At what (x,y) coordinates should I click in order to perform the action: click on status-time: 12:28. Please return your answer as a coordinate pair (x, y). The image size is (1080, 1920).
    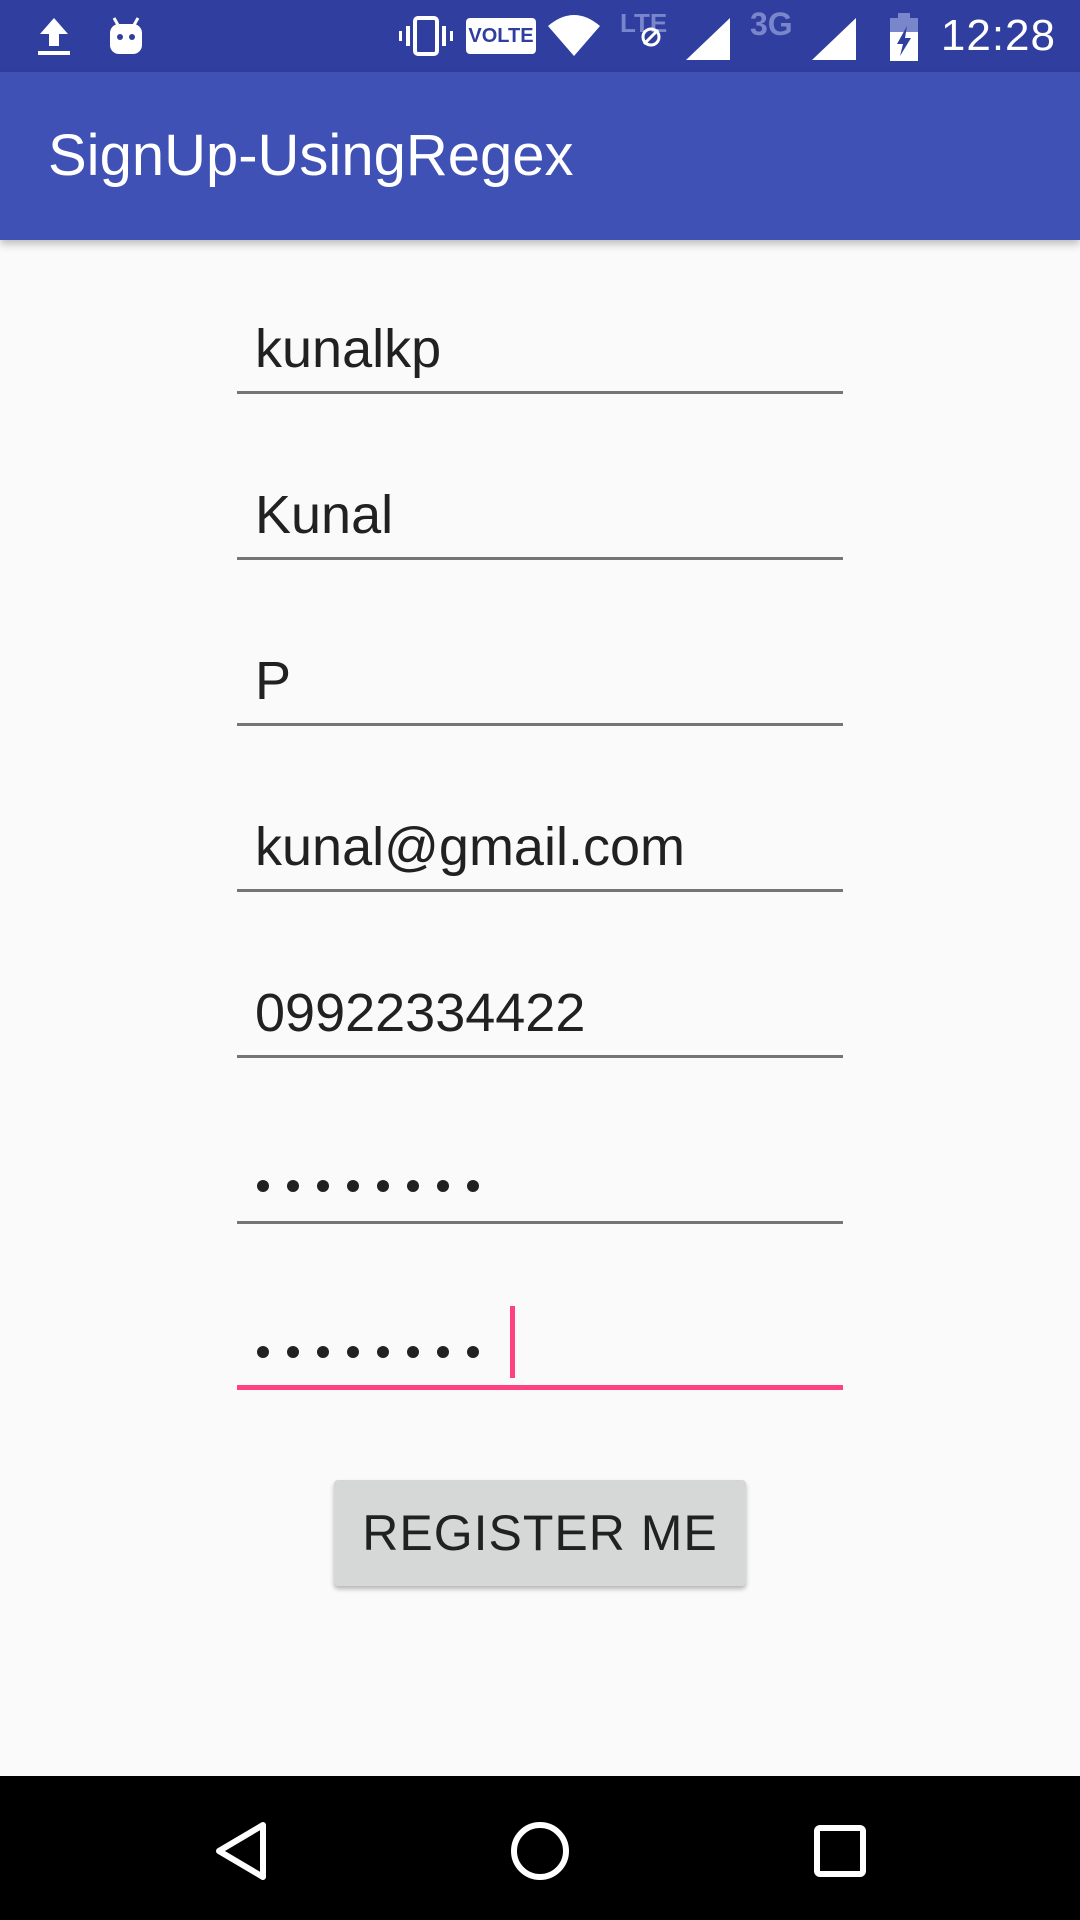
    Looking at the image, I should click on (998, 35).